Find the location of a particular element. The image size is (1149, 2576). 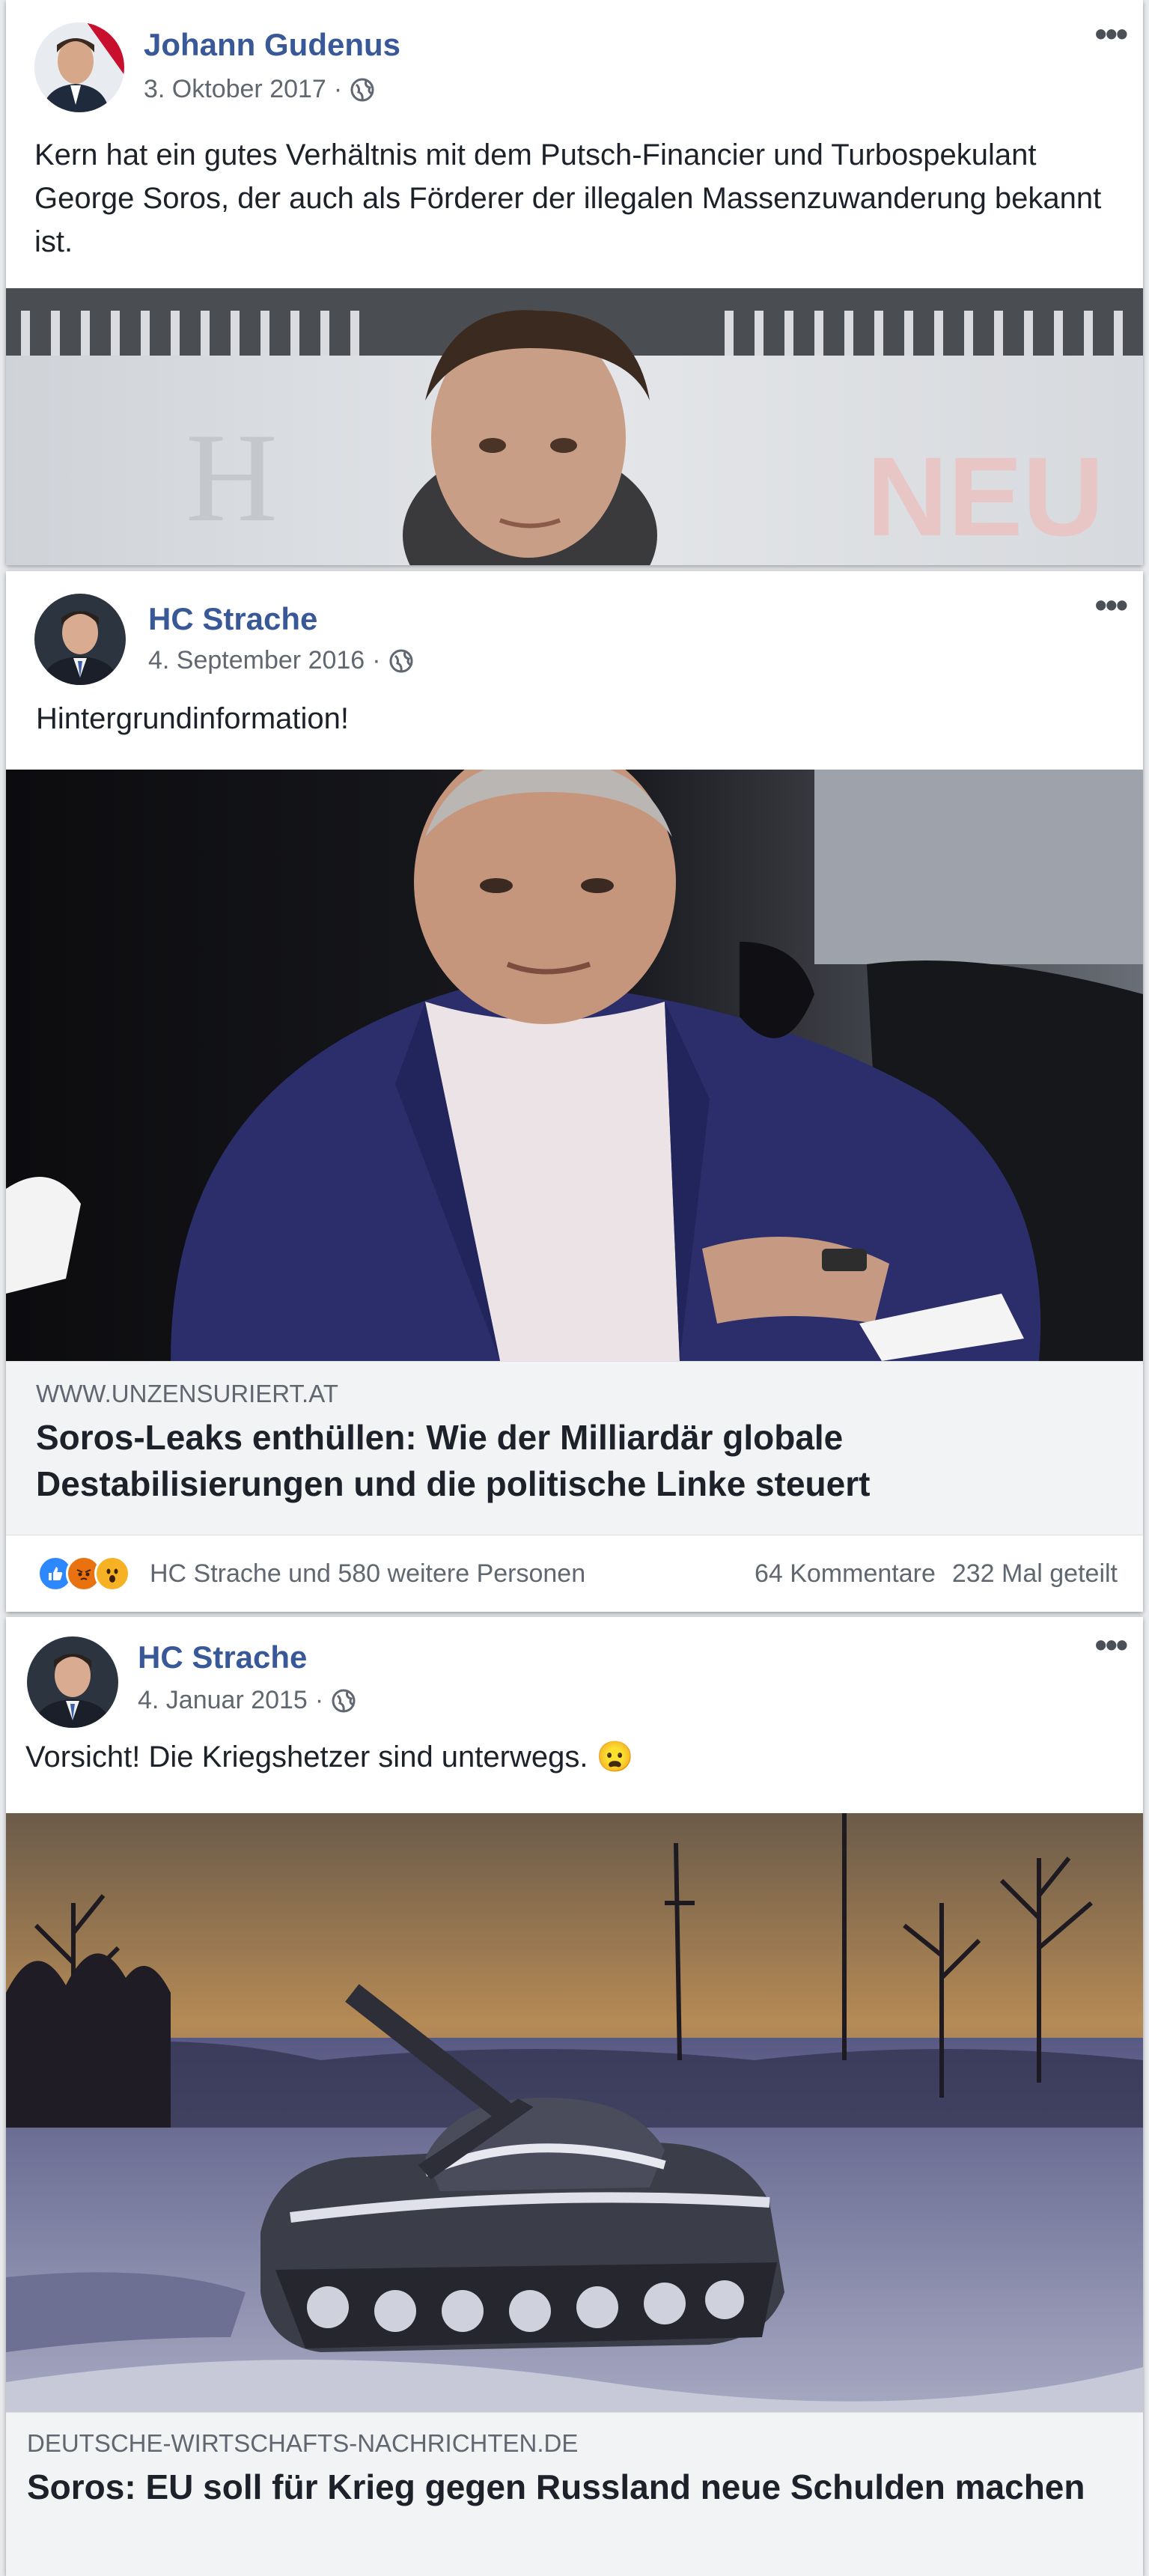

author-name: Johann Gudenus is located at coordinates (272, 45).